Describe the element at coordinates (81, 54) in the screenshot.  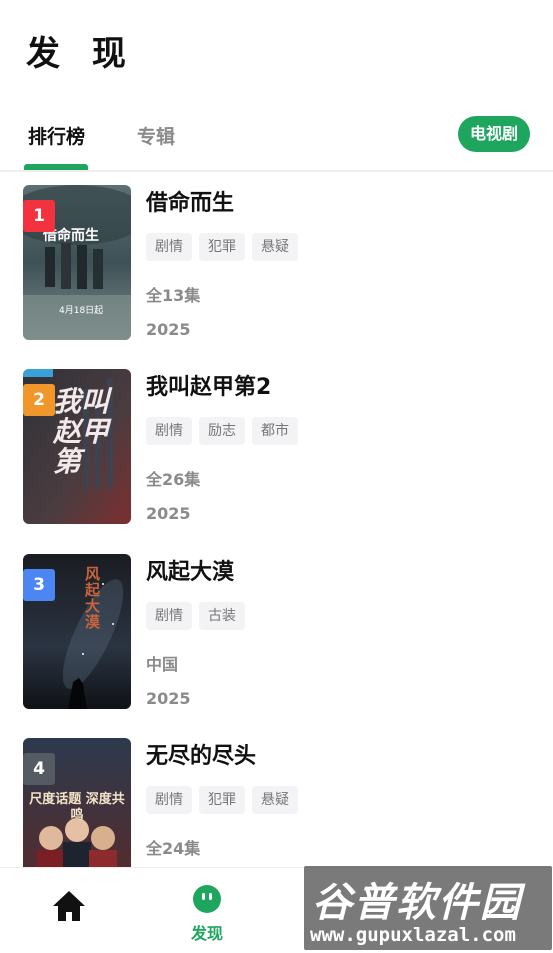
I see `page-title: 发 现` at that location.